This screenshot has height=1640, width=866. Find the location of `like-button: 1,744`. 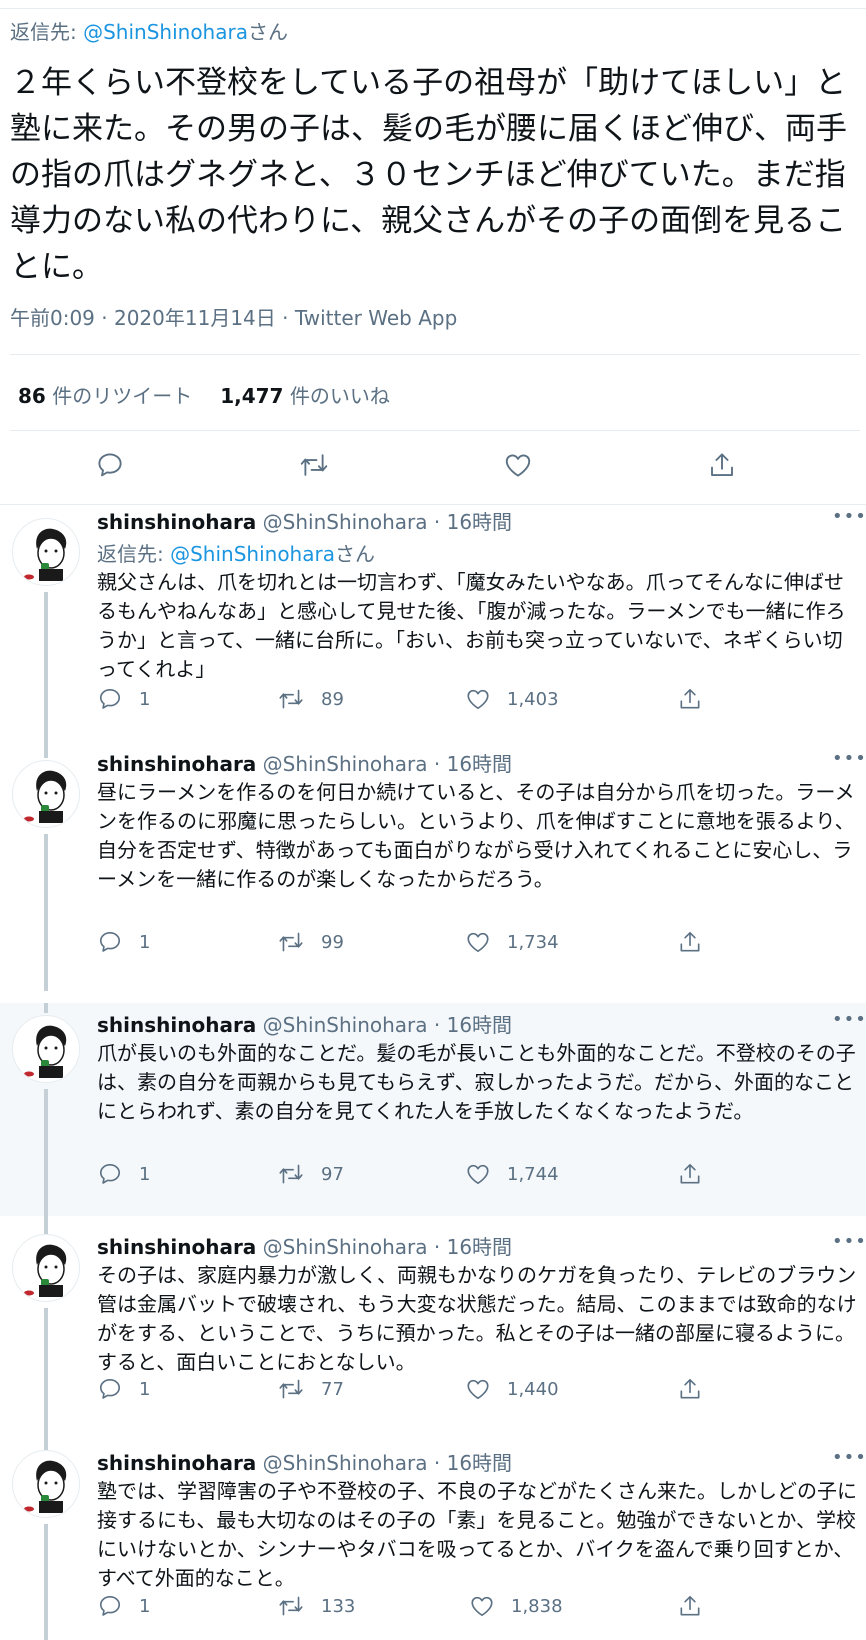

like-button: 1,744 is located at coordinates (512, 1174).